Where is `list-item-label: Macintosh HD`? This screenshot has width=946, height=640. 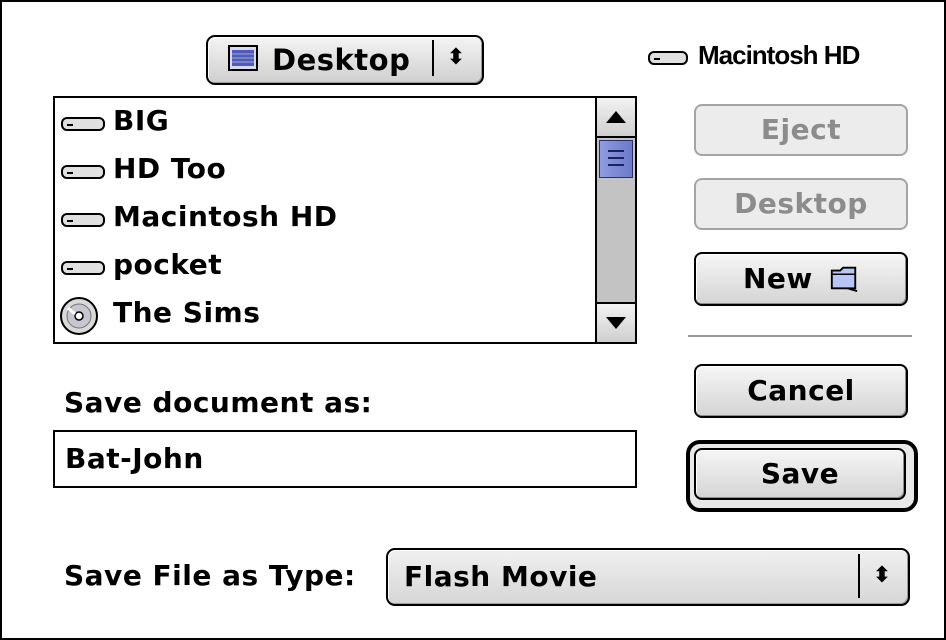 list-item-label: Macintosh HD is located at coordinates (225, 216).